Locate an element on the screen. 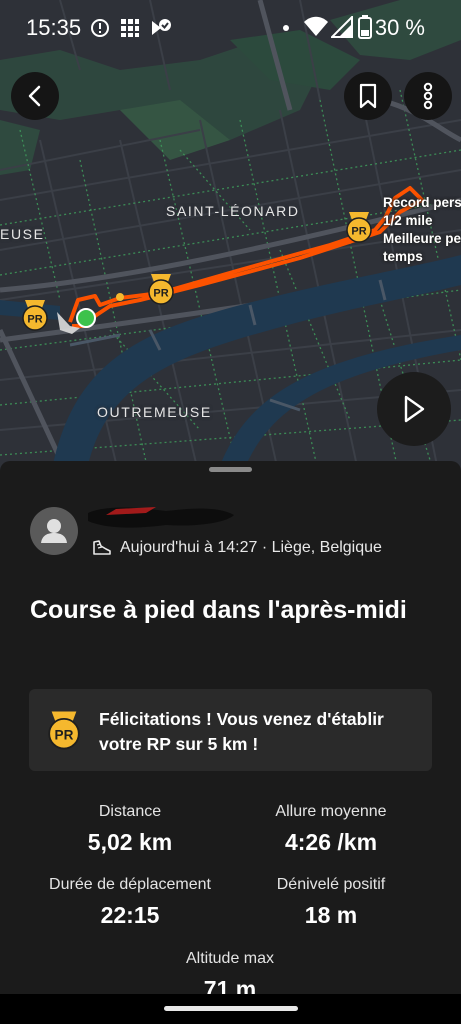 This screenshot has width=461, height=1024. system-navigation-bar is located at coordinates (230, 1009).